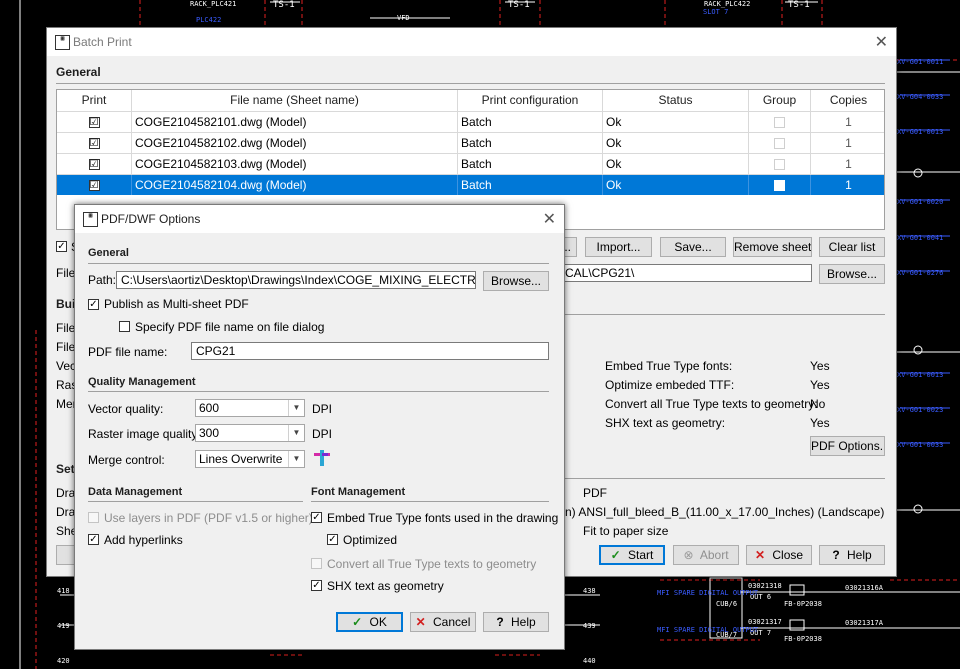 Image resolution: width=960 pixels, height=669 pixels. Describe the element at coordinates (847, 100) in the screenshot. I see `column-header-copies: Copies` at that location.